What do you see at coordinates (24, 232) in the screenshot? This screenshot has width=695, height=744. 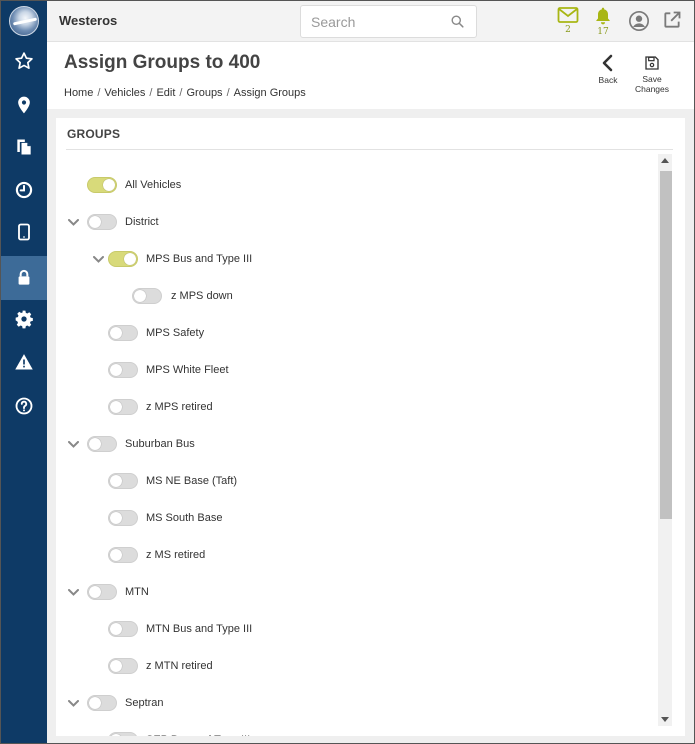 I see `tablet-icon` at bounding box center [24, 232].